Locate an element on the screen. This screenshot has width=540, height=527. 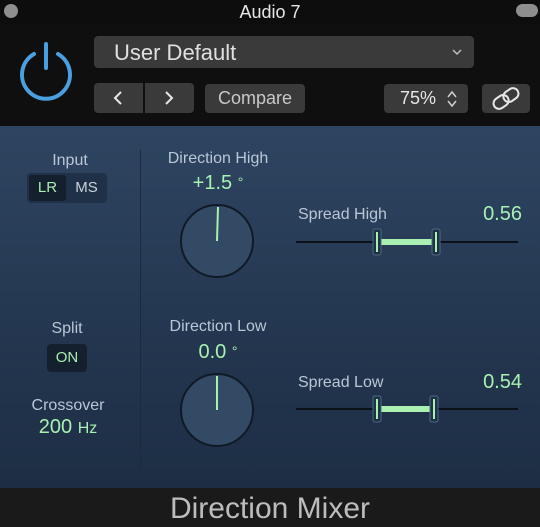
previous-preset-button is located at coordinates (118, 98).